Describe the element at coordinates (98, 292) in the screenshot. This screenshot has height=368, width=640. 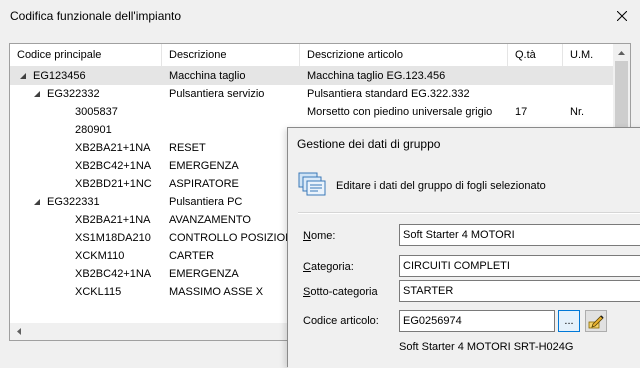
I see `cell-code: XCKL115` at that location.